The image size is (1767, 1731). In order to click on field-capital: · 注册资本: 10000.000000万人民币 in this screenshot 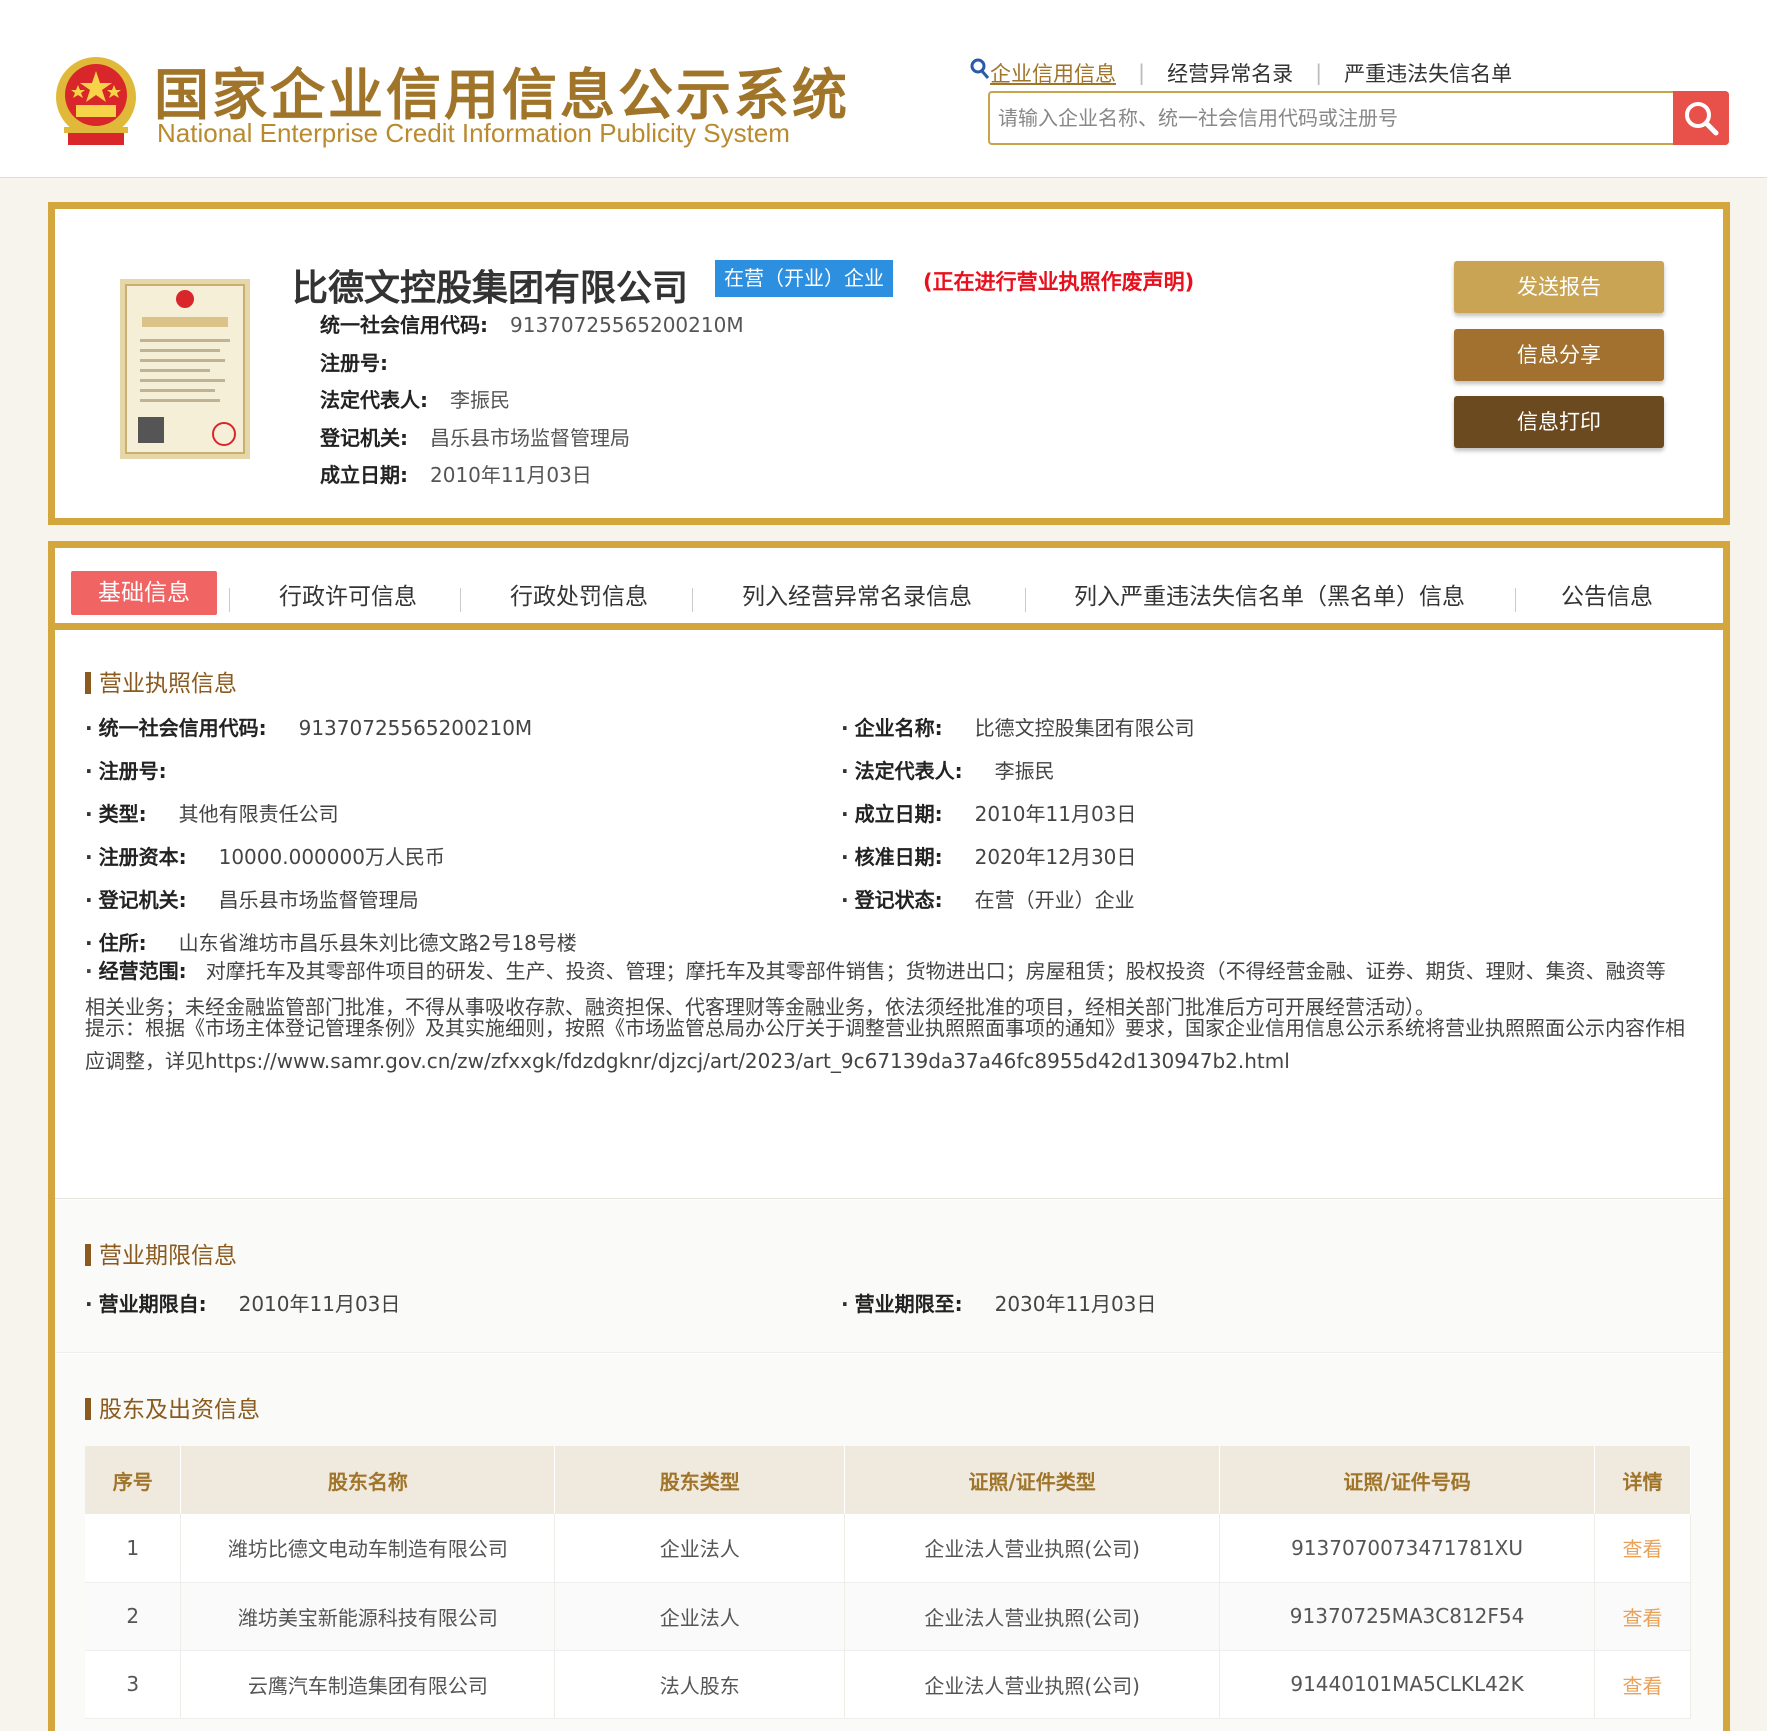, I will do `click(265, 857)`.